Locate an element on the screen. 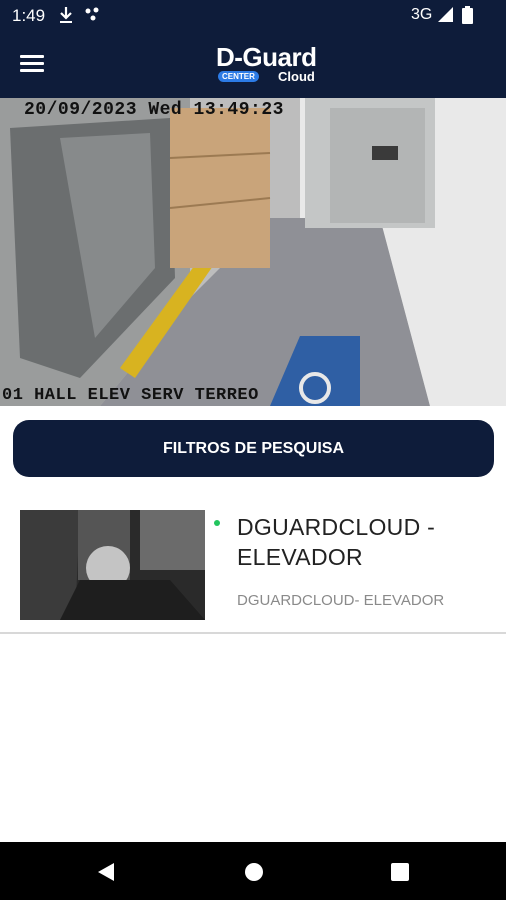 Image resolution: width=506 pixels, height=900 pixels. logo-cloud-text: Cloud is located at coordinates (296, 76).